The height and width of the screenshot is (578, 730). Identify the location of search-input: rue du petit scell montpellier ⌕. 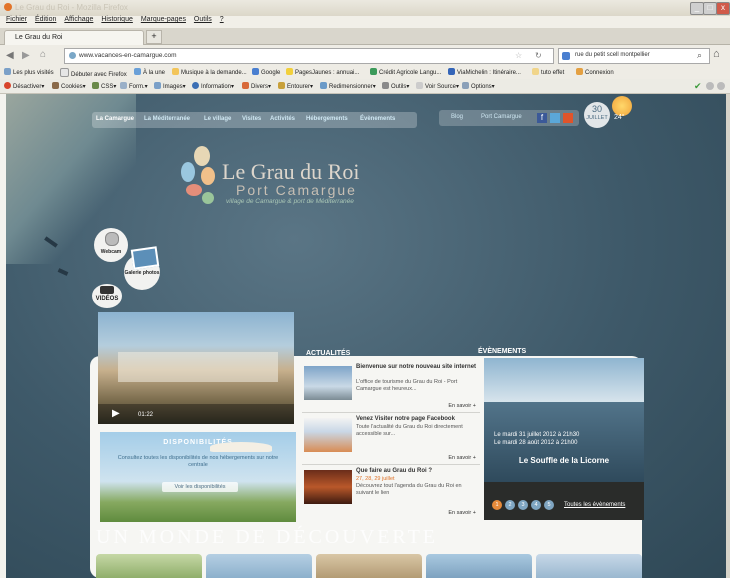
(634, 56).